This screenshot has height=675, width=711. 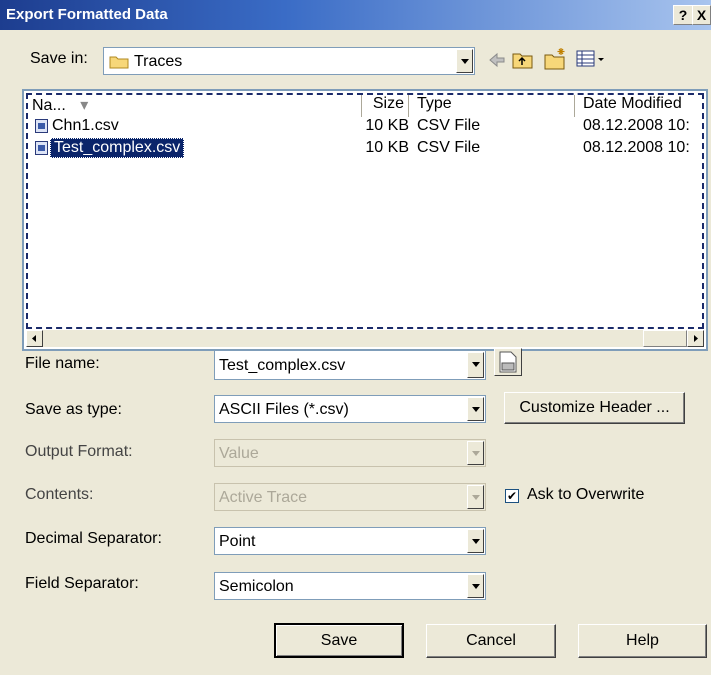 What do you see at coordinates (512, 496) in the screenshot?
I see `ask-overwrite-checkbox: ✔` at bounding box center [512, 496].